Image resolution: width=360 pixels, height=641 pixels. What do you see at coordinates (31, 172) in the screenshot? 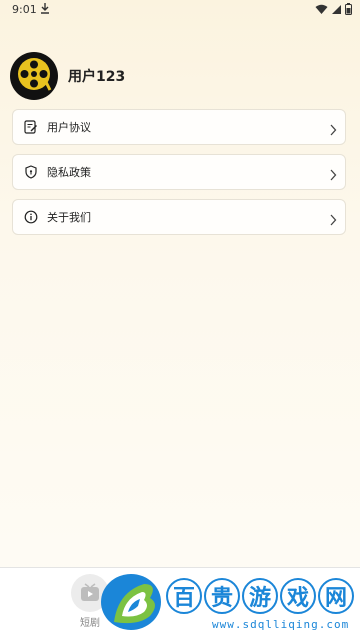
I see `shield-icon` at bounding box center [31, 172].